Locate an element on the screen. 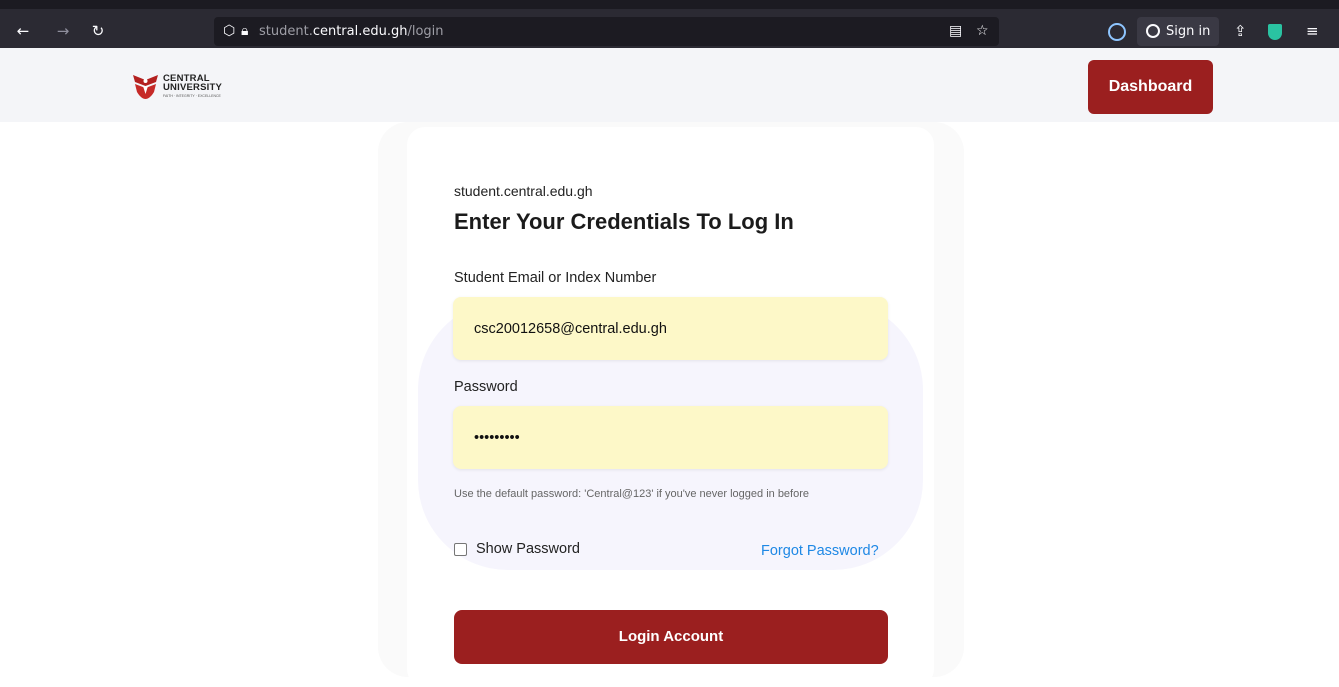 This screenshot has width=1339, height=687. show-password-label: Show Password is located at coordinates (528, 549).